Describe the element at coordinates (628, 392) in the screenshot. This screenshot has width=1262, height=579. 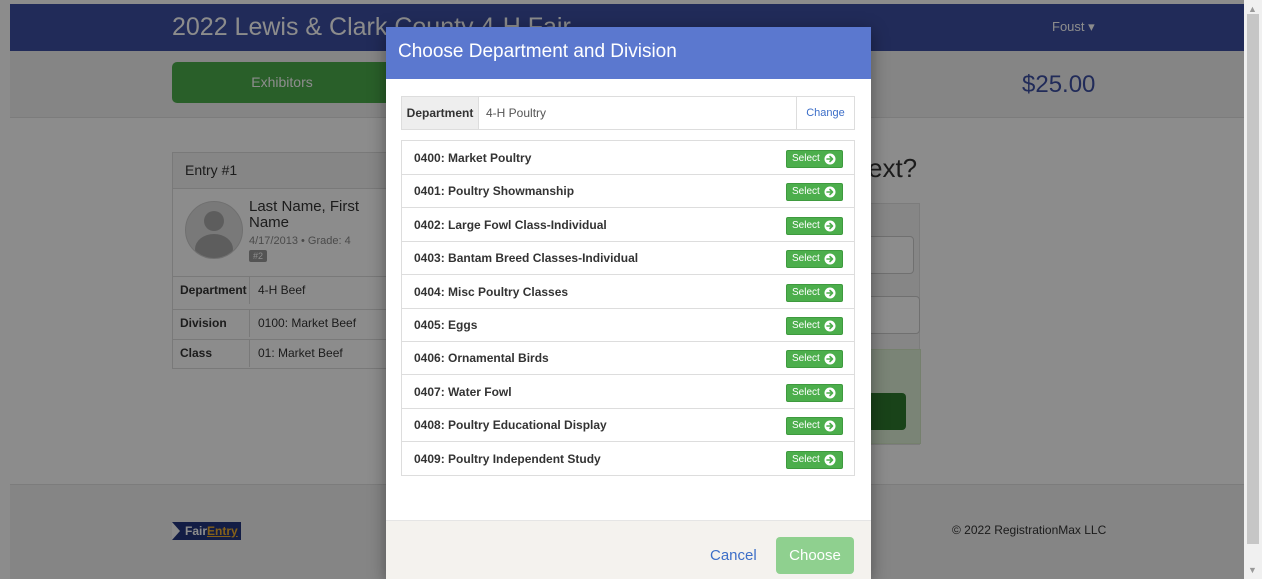
I see `division-item: 0407: Water Fowl Select` at that location.